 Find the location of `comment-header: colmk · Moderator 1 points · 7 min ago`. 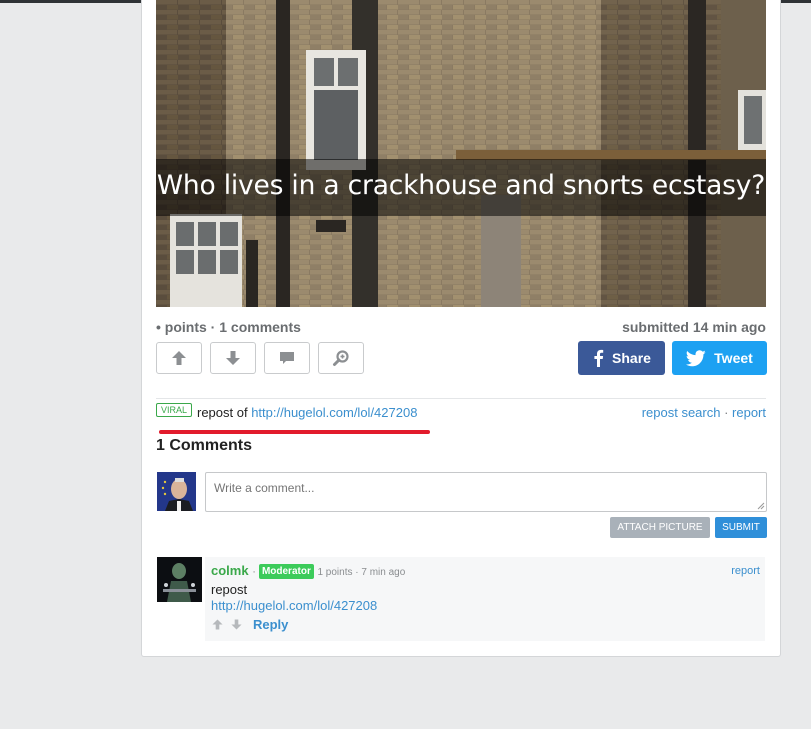

comment-header: colmk · Moderator 1 points · 7 min ago is located at coordinates (308, 571).